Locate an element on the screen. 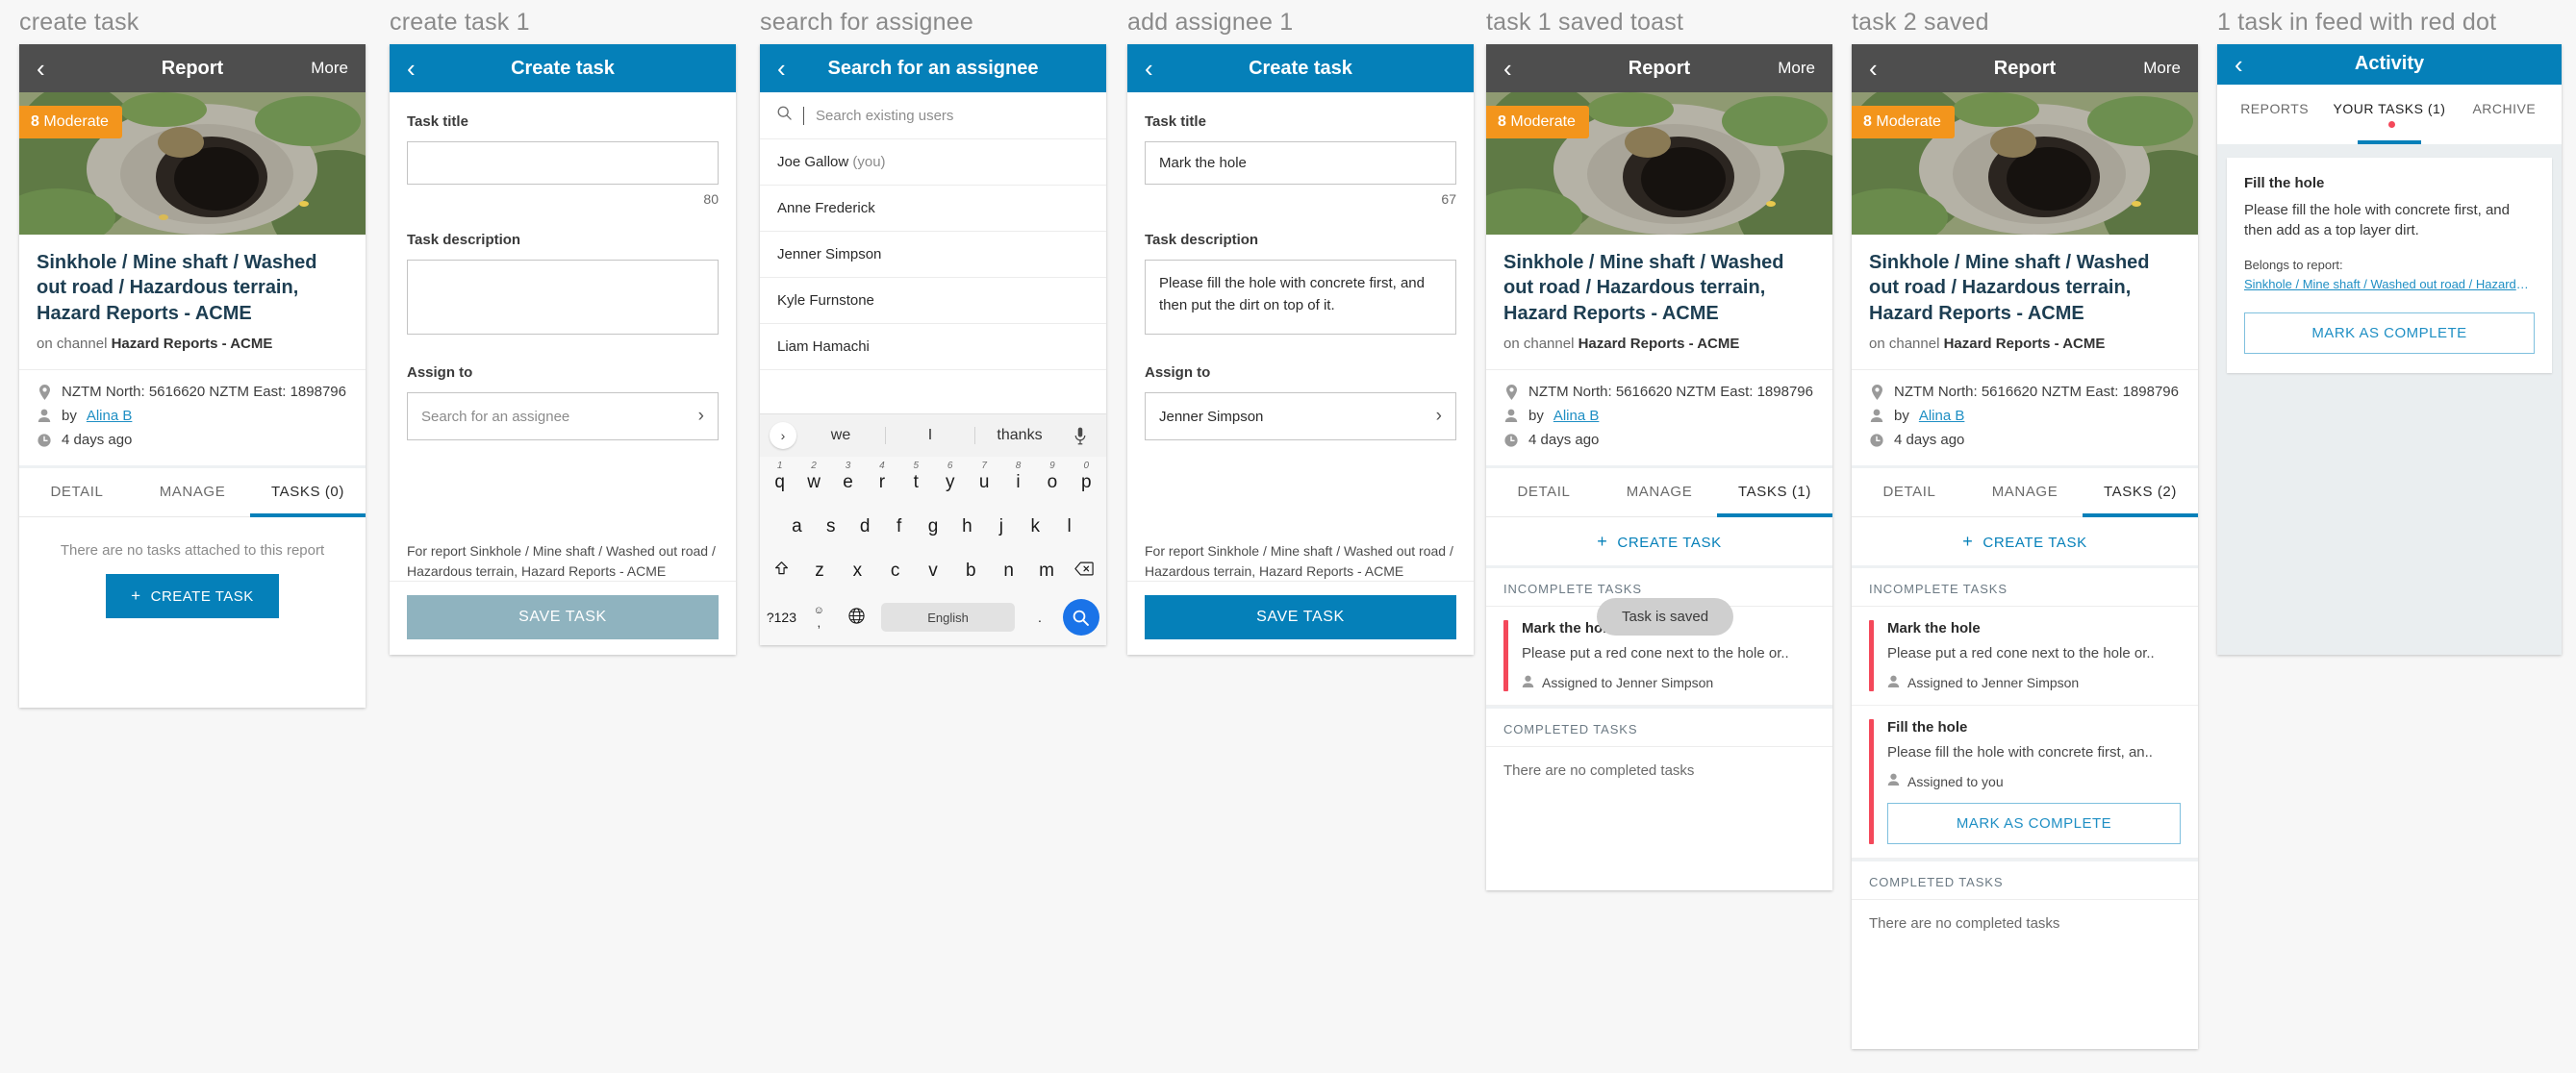  list-item: Kyle Furnstone is located at coordinates (933, 301).